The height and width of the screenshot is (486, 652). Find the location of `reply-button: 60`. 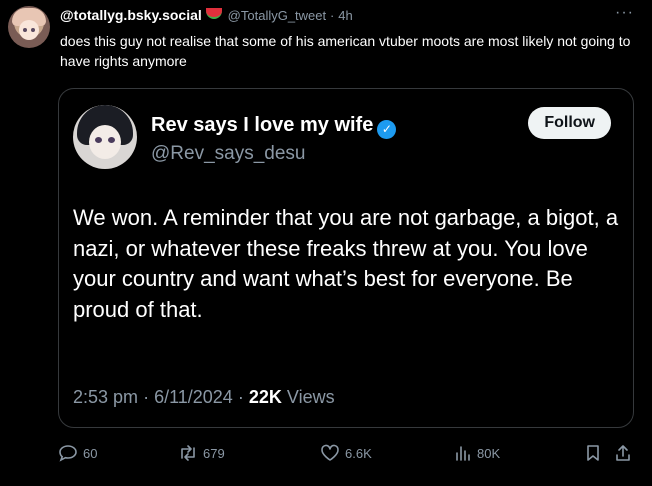

reply-button: 60 is located at coordinates (77, 453).